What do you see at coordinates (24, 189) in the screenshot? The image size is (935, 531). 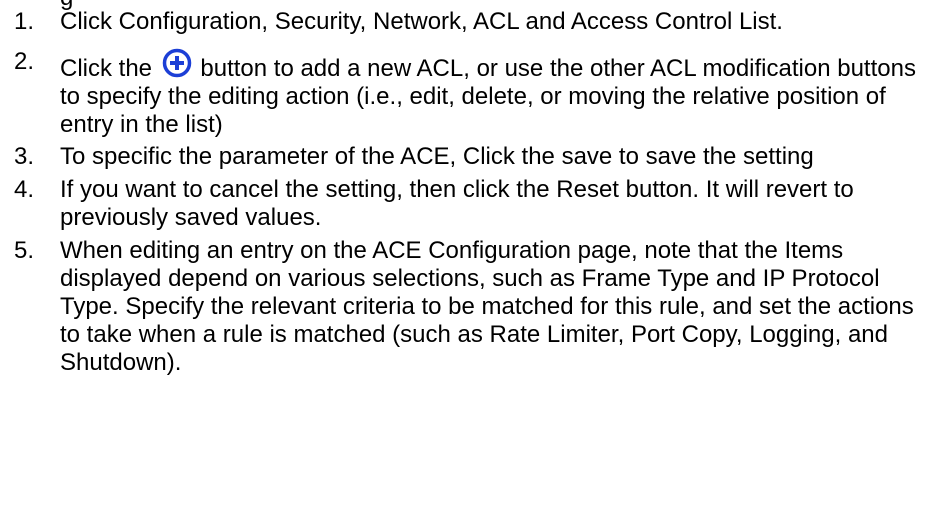 I see `step-number: 4.` at bounding box center [24, 189].